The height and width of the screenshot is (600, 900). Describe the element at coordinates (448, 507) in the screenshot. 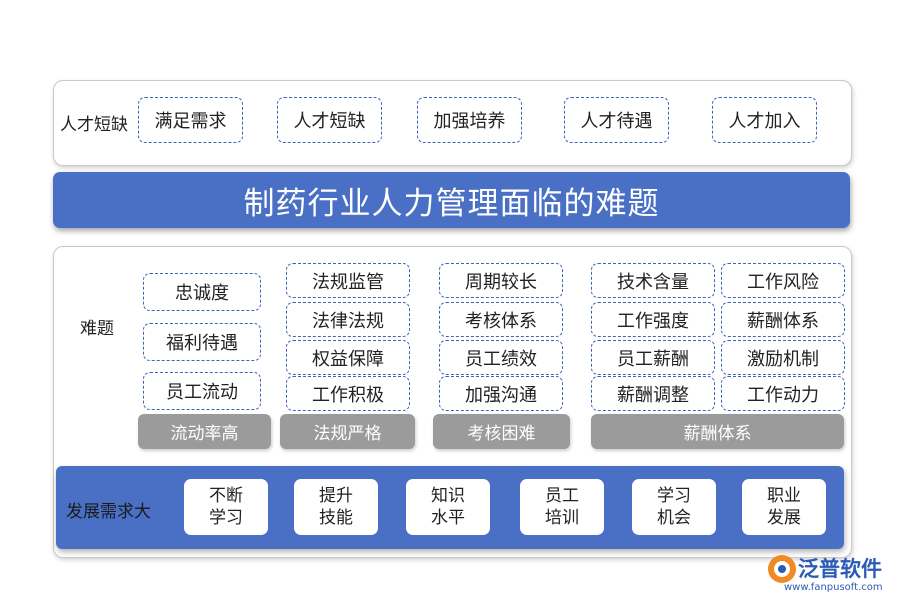

I see `bottom-item: 知识 水平` at that location.